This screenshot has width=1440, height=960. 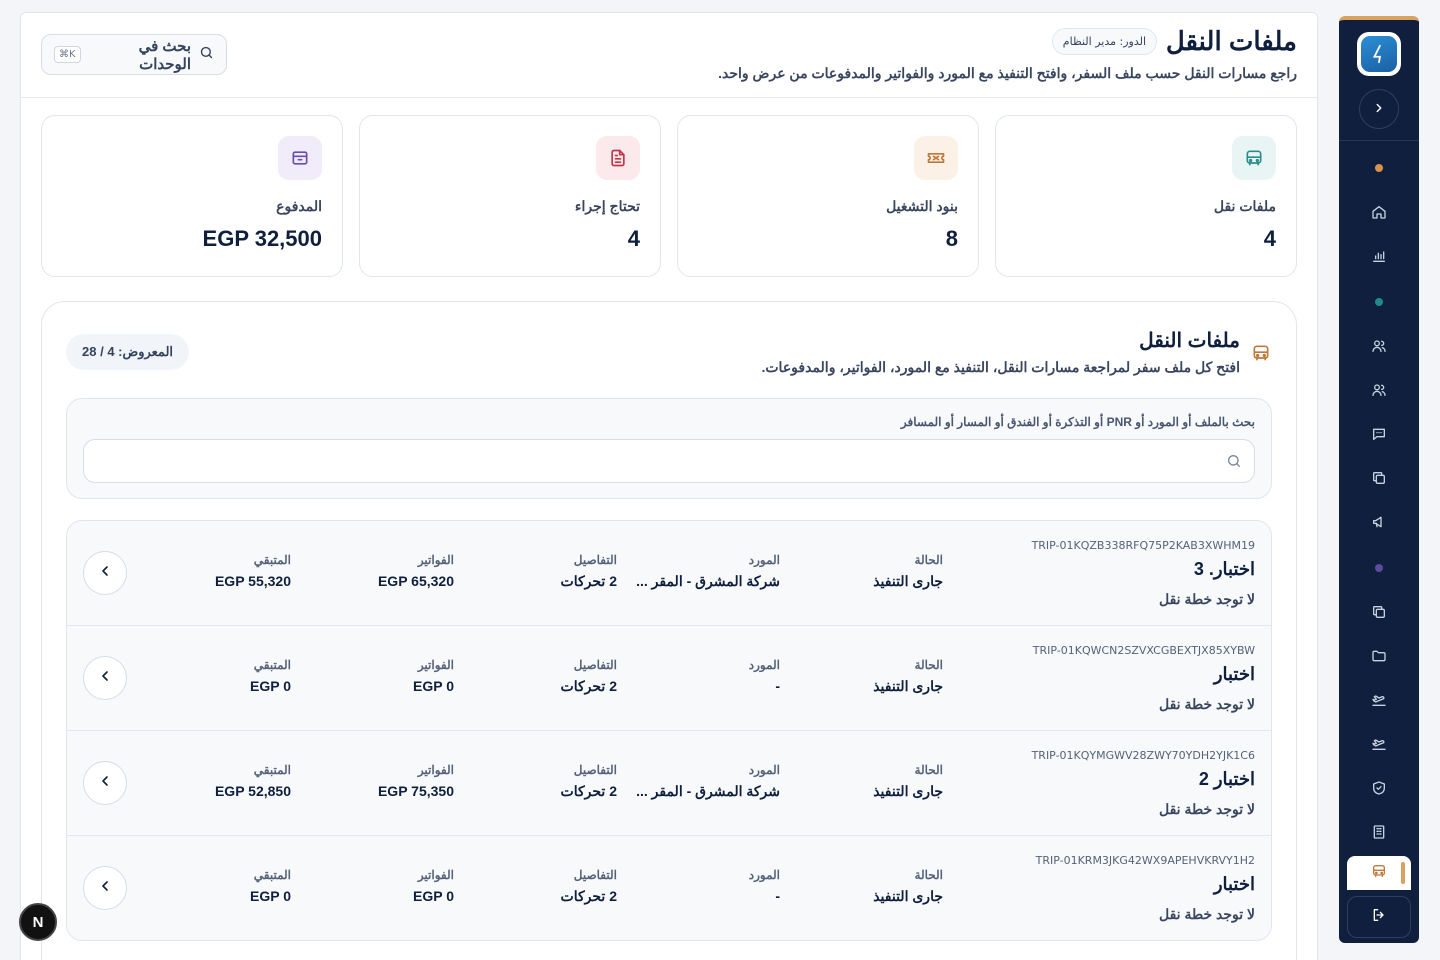 I want to click on stat-value: EGP 32,500, so click(x=262, y=238).